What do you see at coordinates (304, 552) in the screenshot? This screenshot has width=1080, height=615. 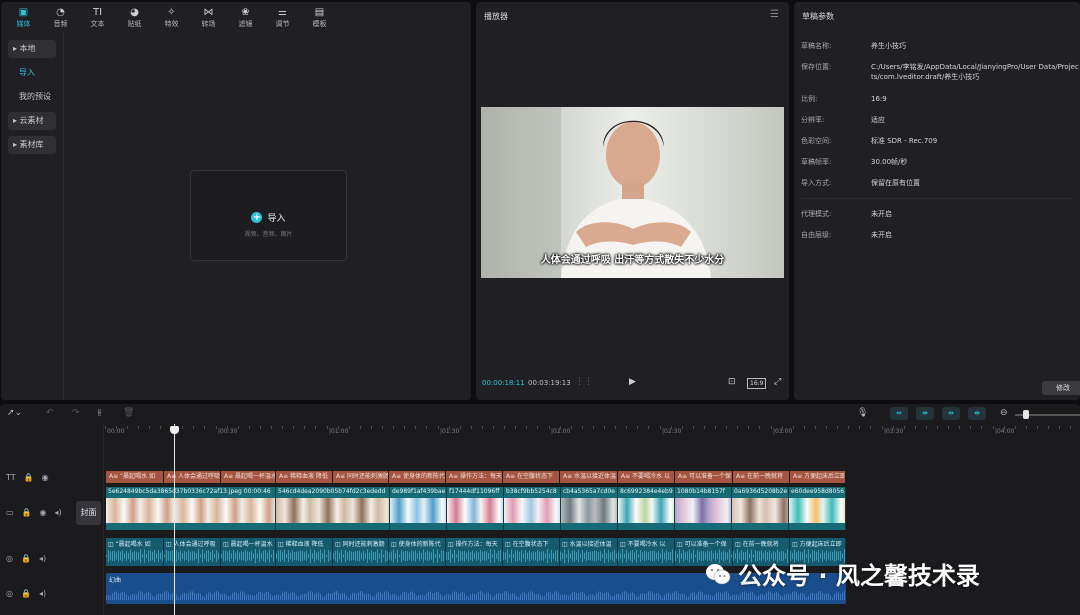 I see `audio-clip: ◫ 稀释血液 降低` at bounding box center [304, 552].